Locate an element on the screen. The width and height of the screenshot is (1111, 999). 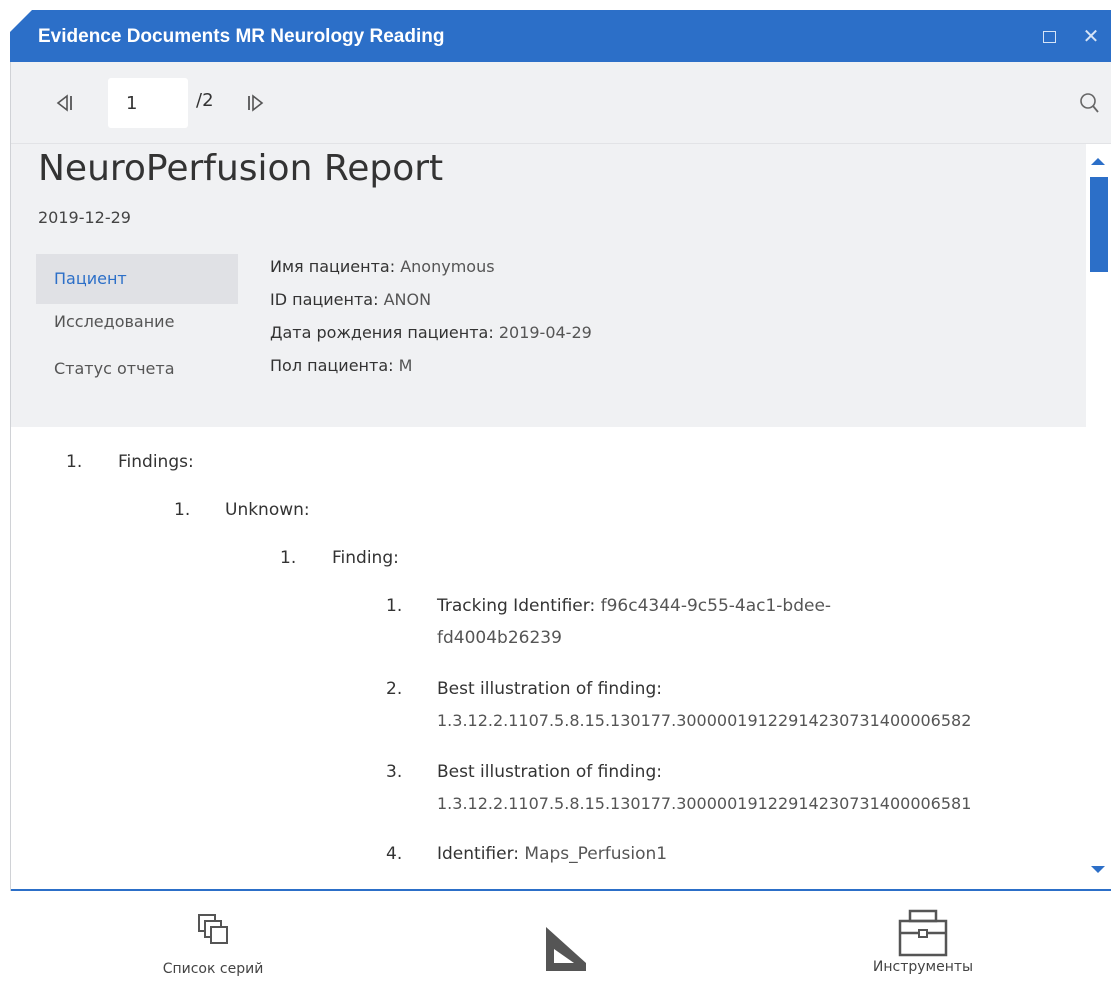
list-number: 4. is located at coordinates (394, 854).